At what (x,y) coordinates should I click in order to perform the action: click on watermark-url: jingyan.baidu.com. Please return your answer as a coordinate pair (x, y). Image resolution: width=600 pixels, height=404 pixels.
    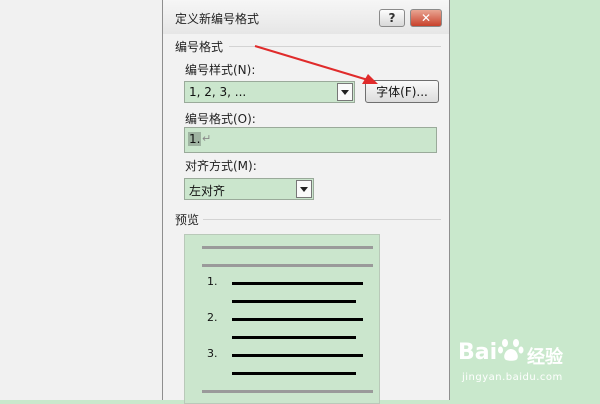
    Looking at the image, I should click on (512, 377).